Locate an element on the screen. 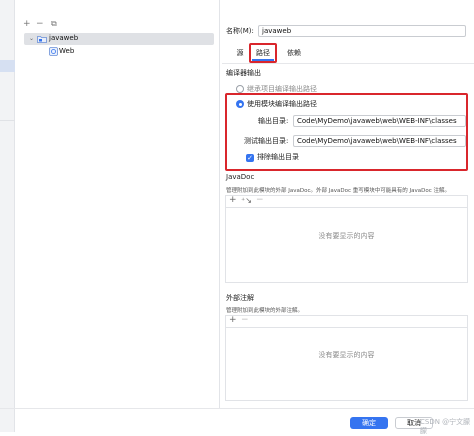 The image size is (474, 436). annotations-add-icon: + is located at coordinates (233, 320).